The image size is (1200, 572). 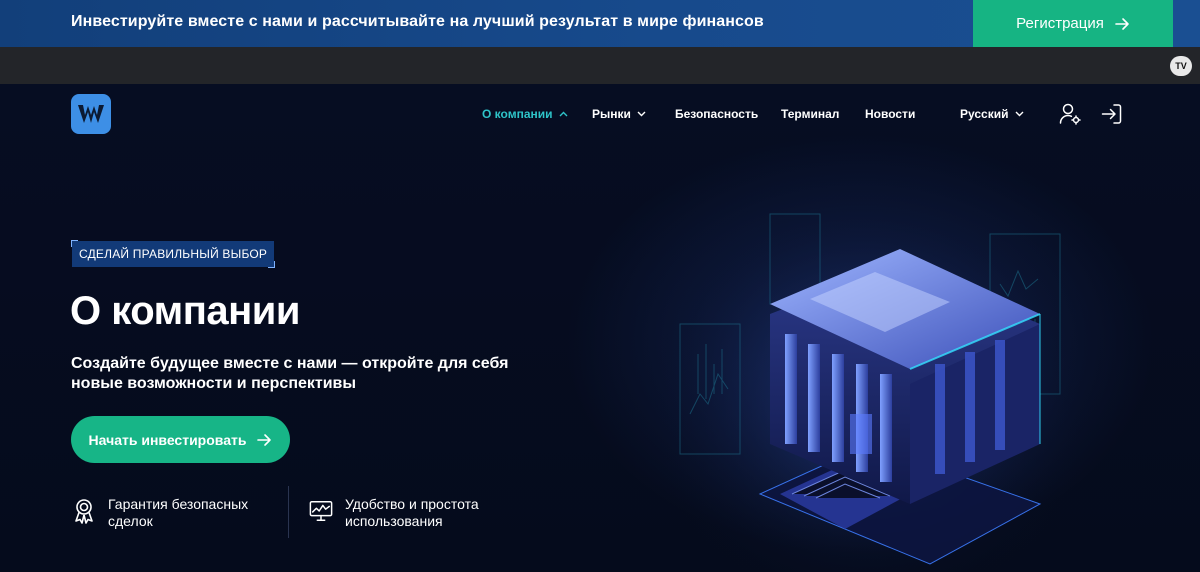 I want to click on chart-monitor-icon, so click(x=321, y=511).